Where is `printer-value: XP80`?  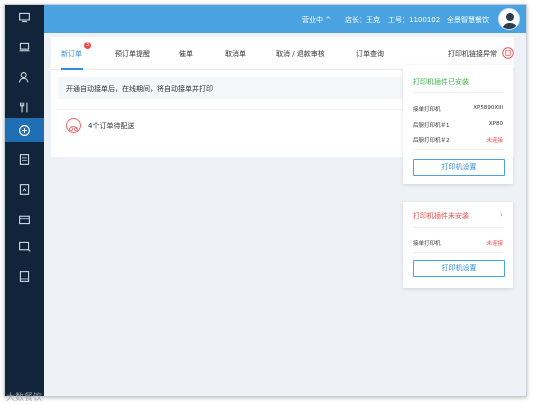 printer-value: XP80 is located at coordinates (495, 124).